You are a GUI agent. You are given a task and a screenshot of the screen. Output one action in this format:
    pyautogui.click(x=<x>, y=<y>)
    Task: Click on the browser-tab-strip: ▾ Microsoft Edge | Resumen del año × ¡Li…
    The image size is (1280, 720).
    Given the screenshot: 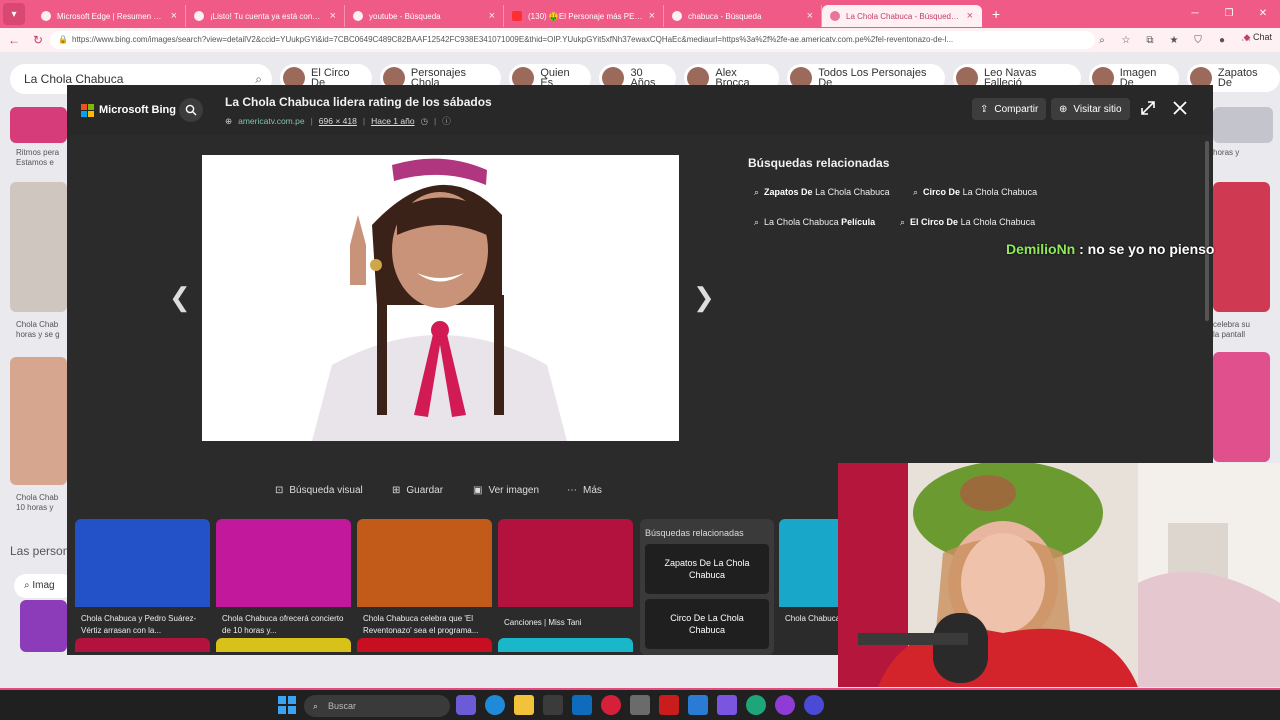 What is the action you would take?
    pyautogui.click(x=640, y=14)
    